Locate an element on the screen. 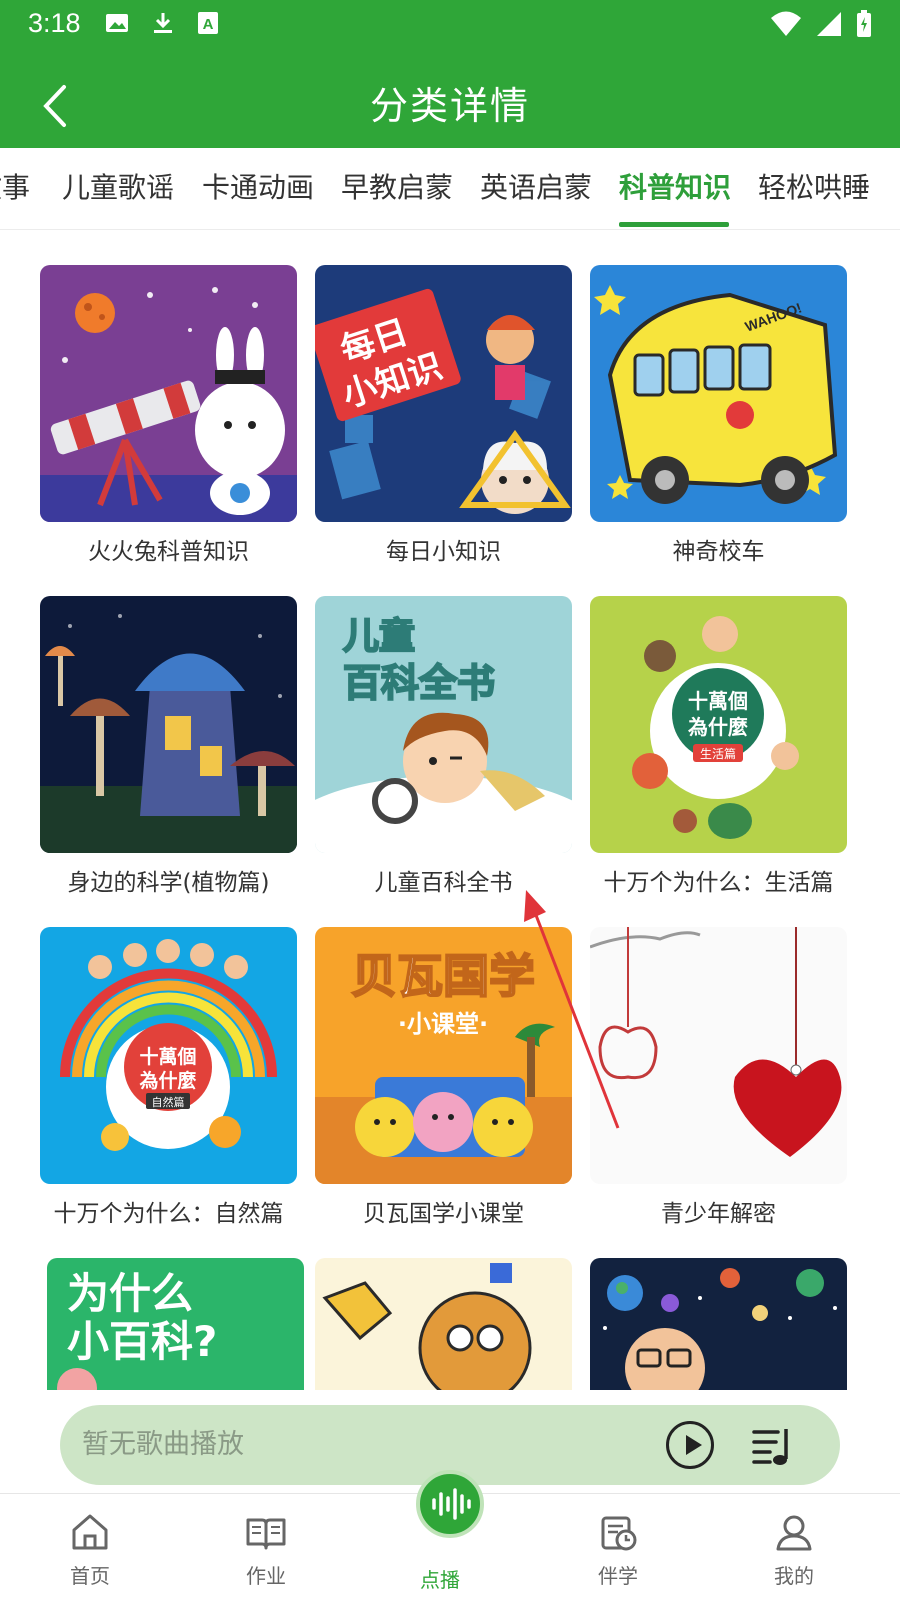 Image resolution: width=900 pixels, height=1600 pixels. album-card: 青少年解密 is located at coordinates (718, 1077).